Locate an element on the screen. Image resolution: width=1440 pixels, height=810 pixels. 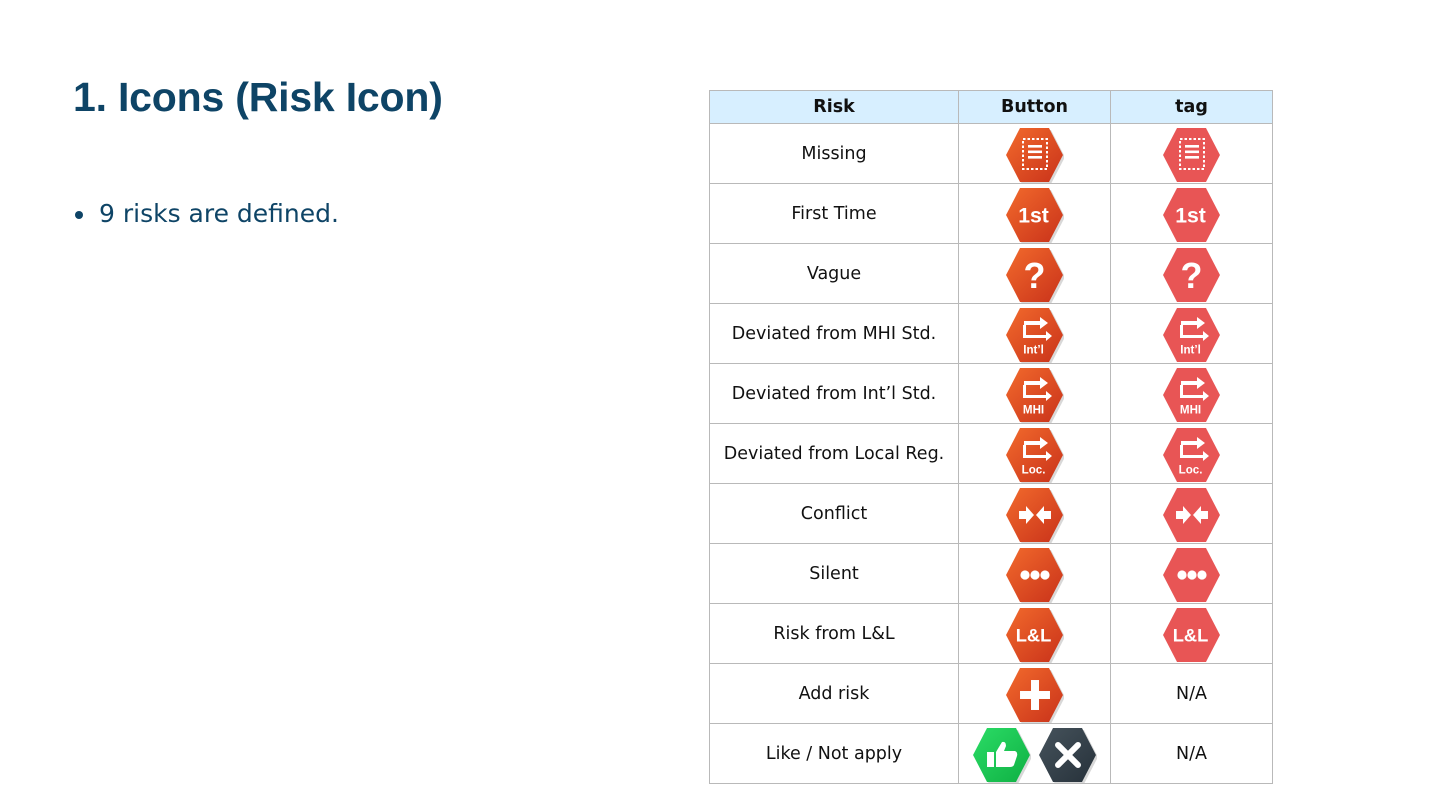
deviation-local-tag-icon: Loc. is located at coordinates (1192, 455).